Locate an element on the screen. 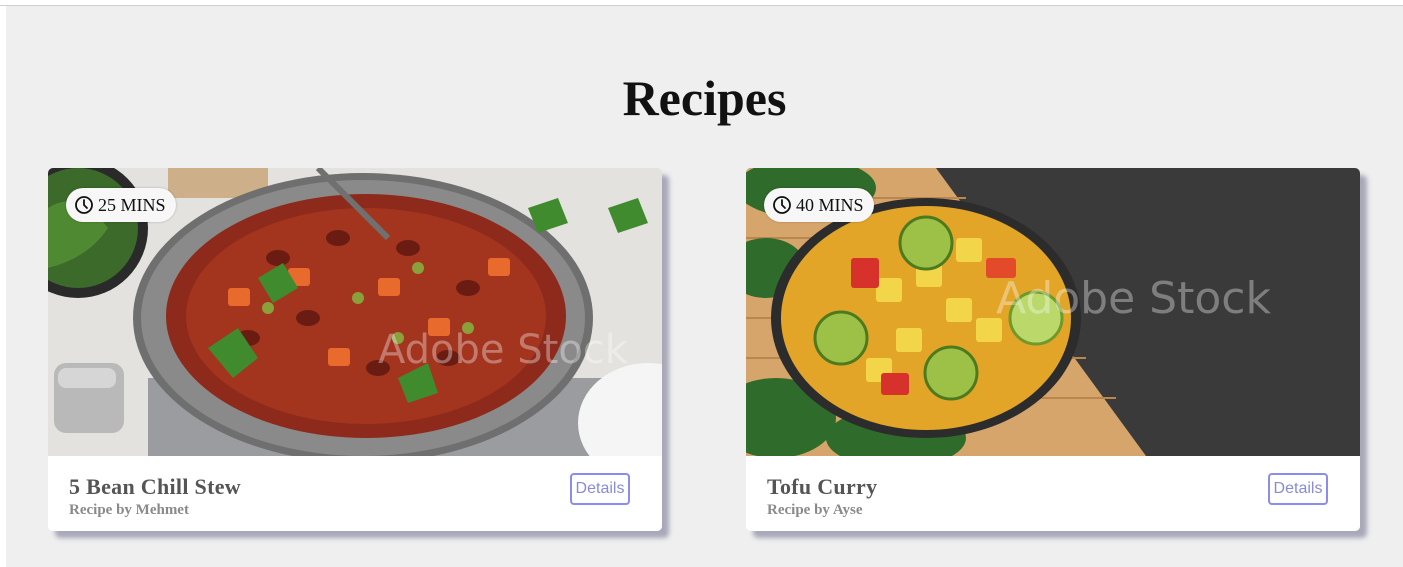 The width and height of the screenshot is (1403, 567). recipe-author: Recipe by Mehmet is located at coordinates (129, 510).